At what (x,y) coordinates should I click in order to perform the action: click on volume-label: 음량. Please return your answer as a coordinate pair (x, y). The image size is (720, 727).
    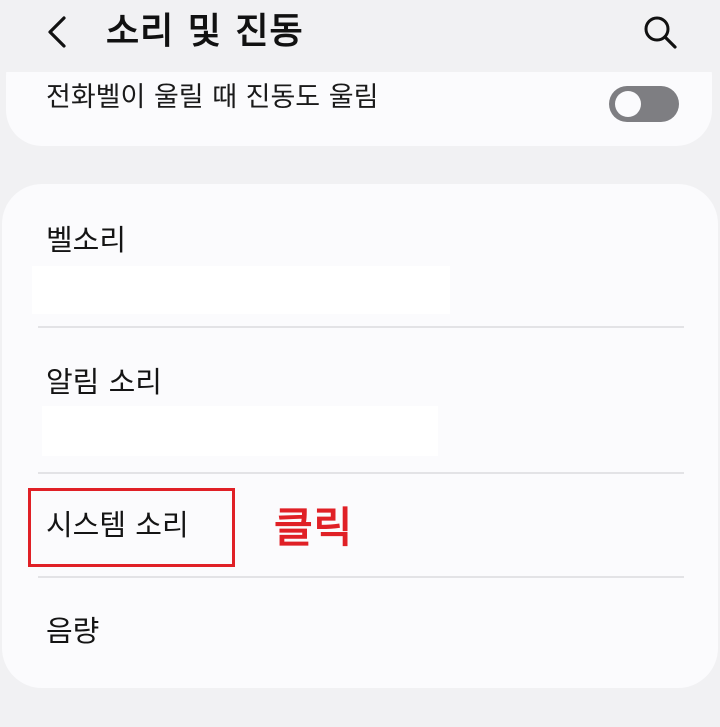
    Looking at the image, I should click on (73, 631).